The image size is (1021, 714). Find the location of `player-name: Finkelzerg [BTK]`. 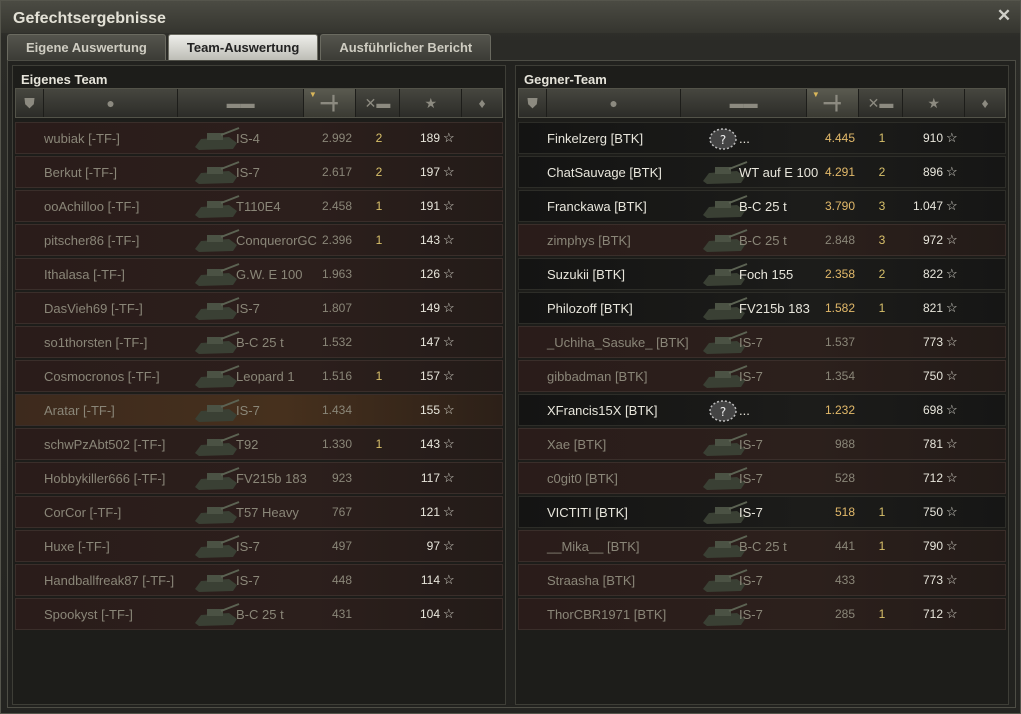

player-name: Finkelzerg [BTK] is located at coordinates (595, 138).